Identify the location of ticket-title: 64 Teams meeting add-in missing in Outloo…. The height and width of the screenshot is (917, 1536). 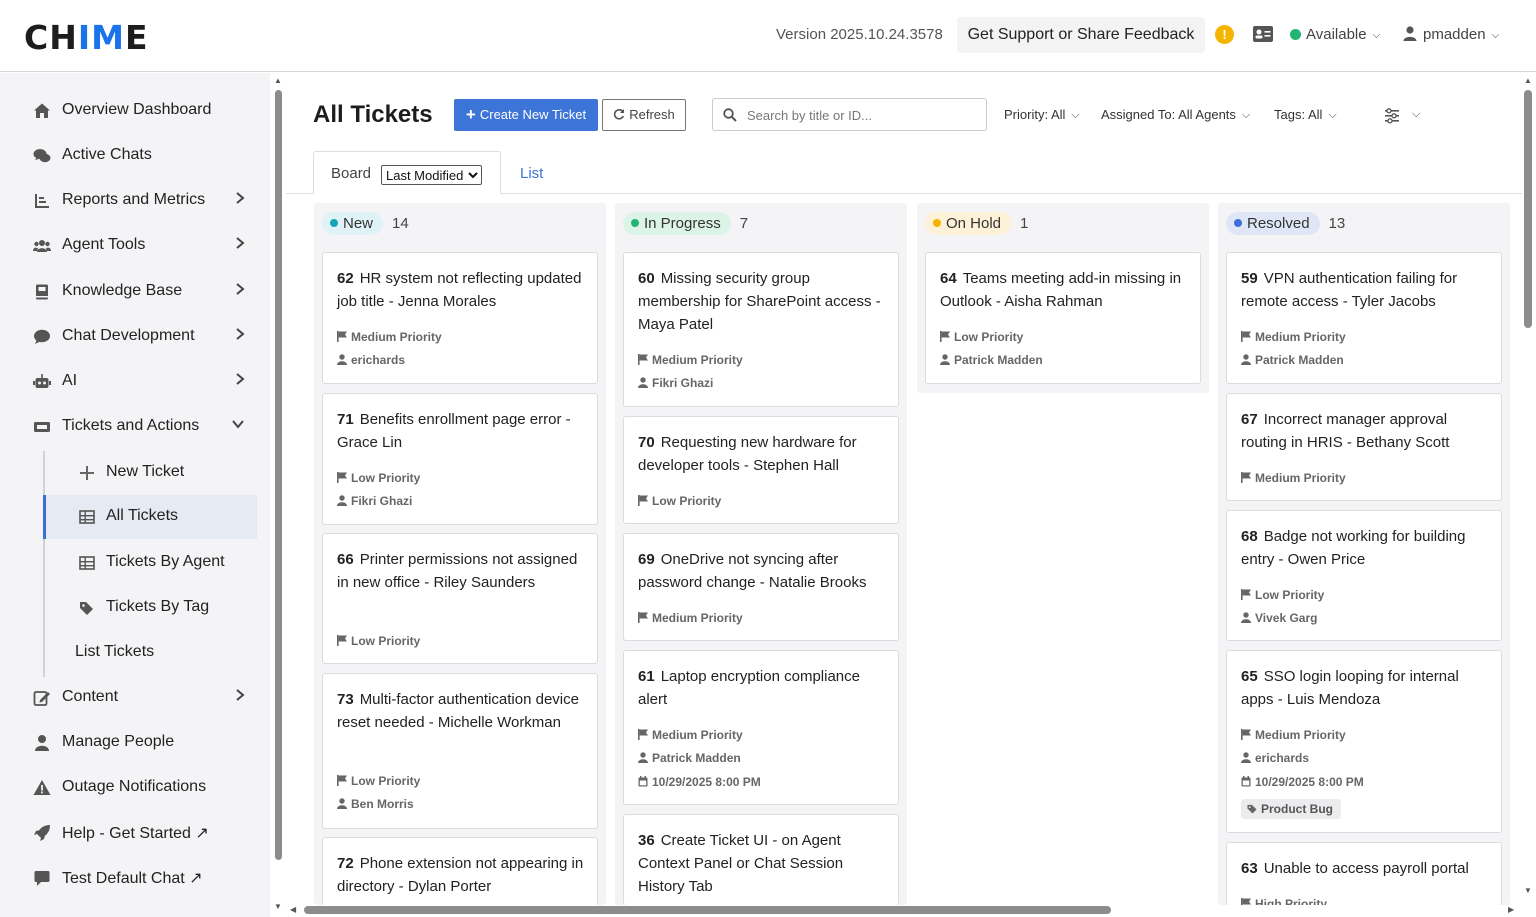
(1061, 290).